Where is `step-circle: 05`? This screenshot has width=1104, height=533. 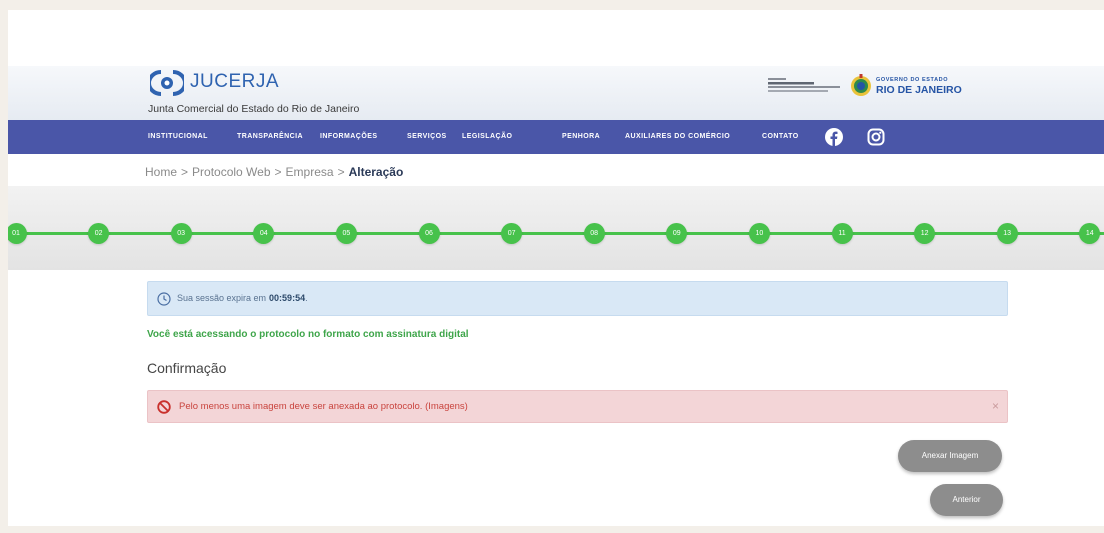
step-circle: 05 is located at coordinates (346, 233).